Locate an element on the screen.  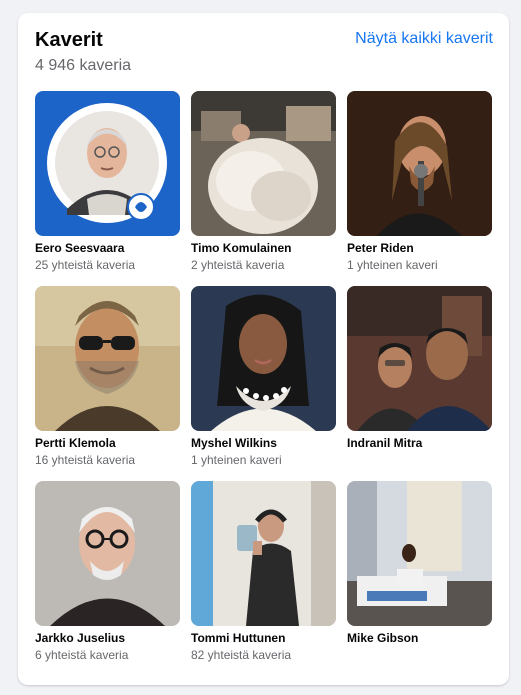
friend-tile: Peter Riden 1 yhteinen kaveri is located at coordinates (419, 188).